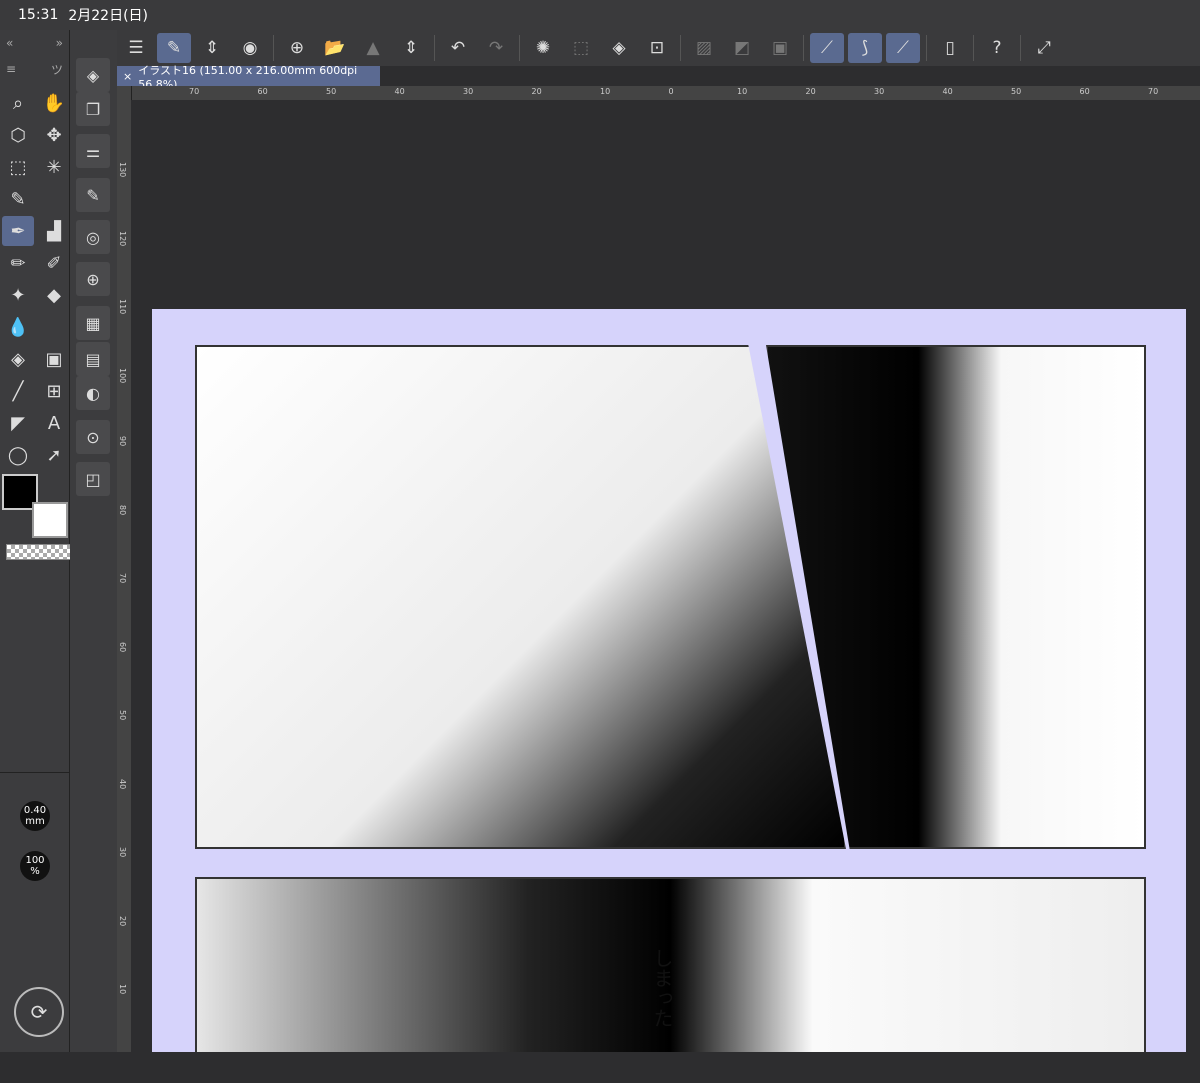 Image resolution: width=1200 pixels, height=1083 pixels. Describe the element at coordinates (93, 279) in the screenshot. I see `navigator-icon: ⊕` at that location.